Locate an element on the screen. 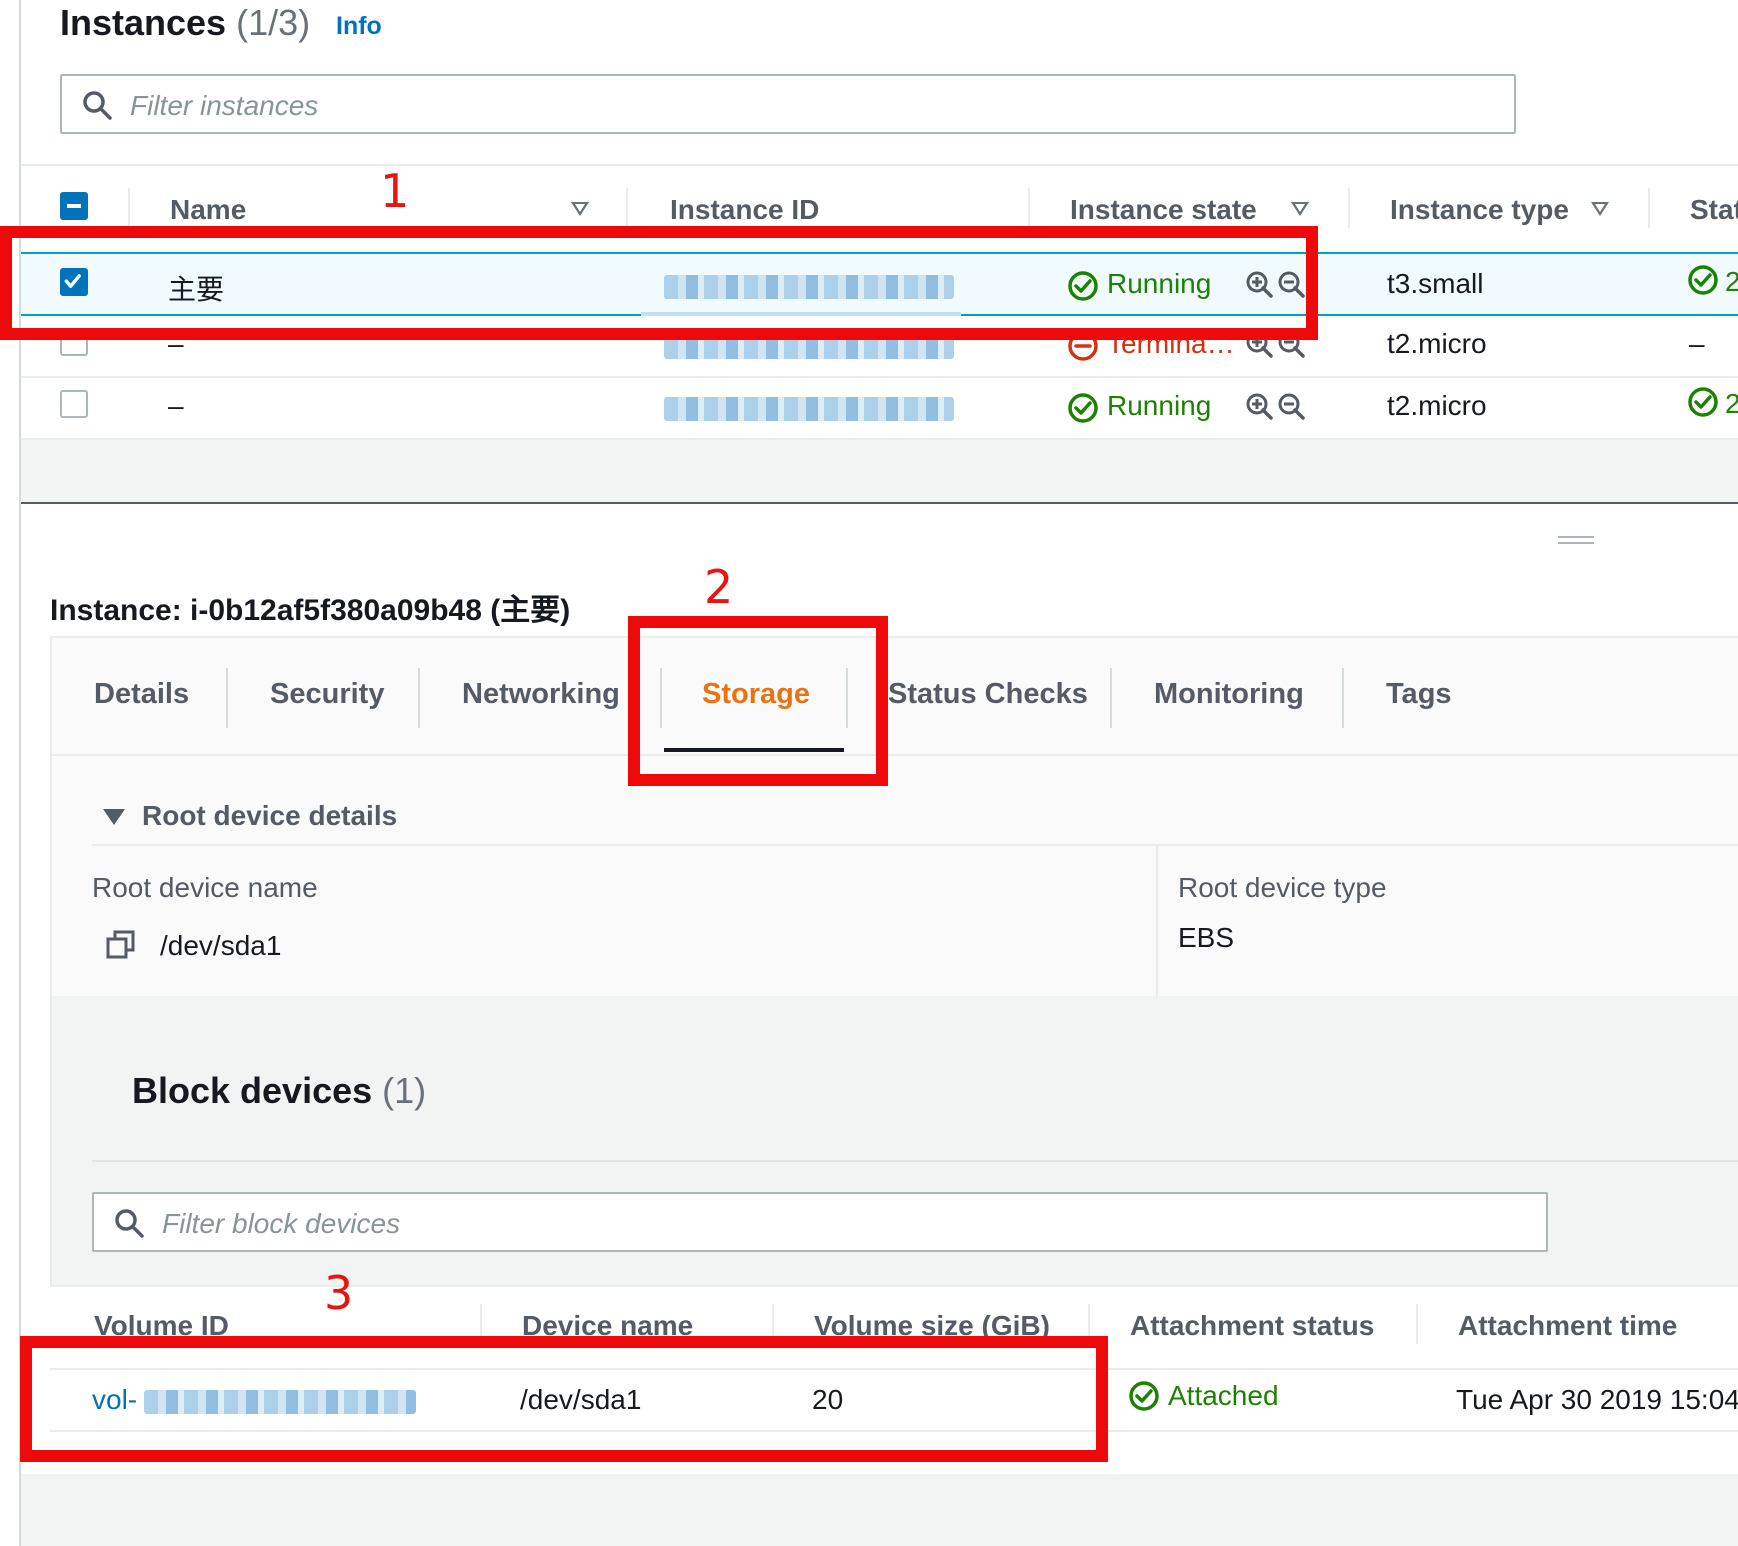 This screenshot has width=1738, height=1546. attached-status-icon is located at coordinates (1144, 1396).